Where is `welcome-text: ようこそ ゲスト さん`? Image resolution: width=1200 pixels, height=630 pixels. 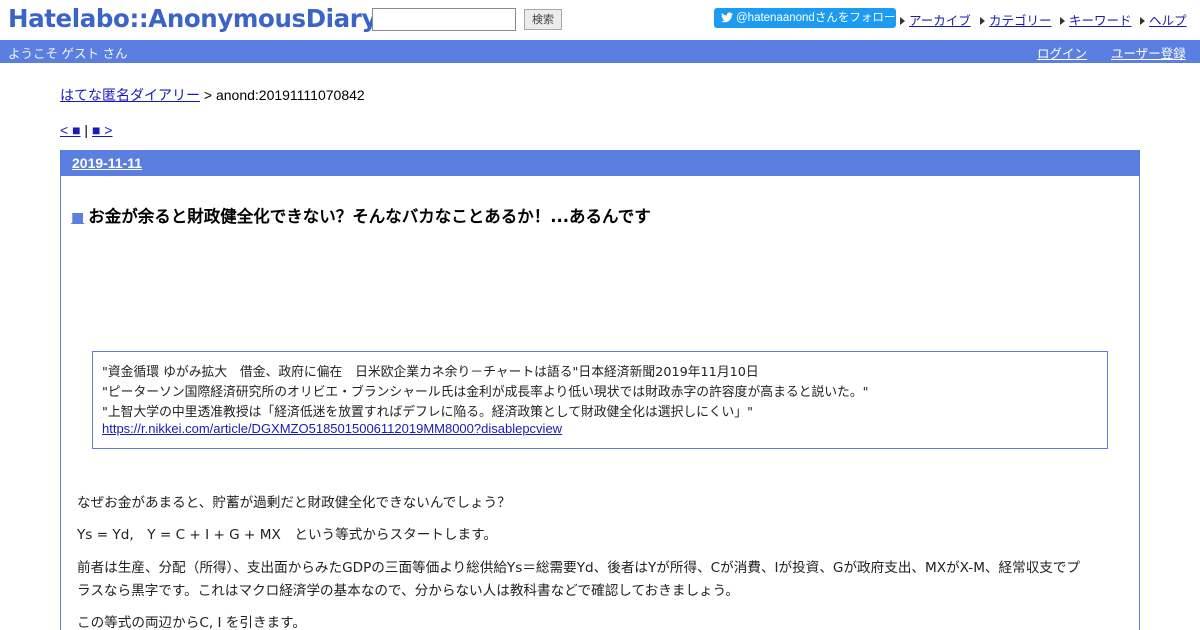 welcome-text: ようこそ ゲスト さん is located at coordinates (68, 54).